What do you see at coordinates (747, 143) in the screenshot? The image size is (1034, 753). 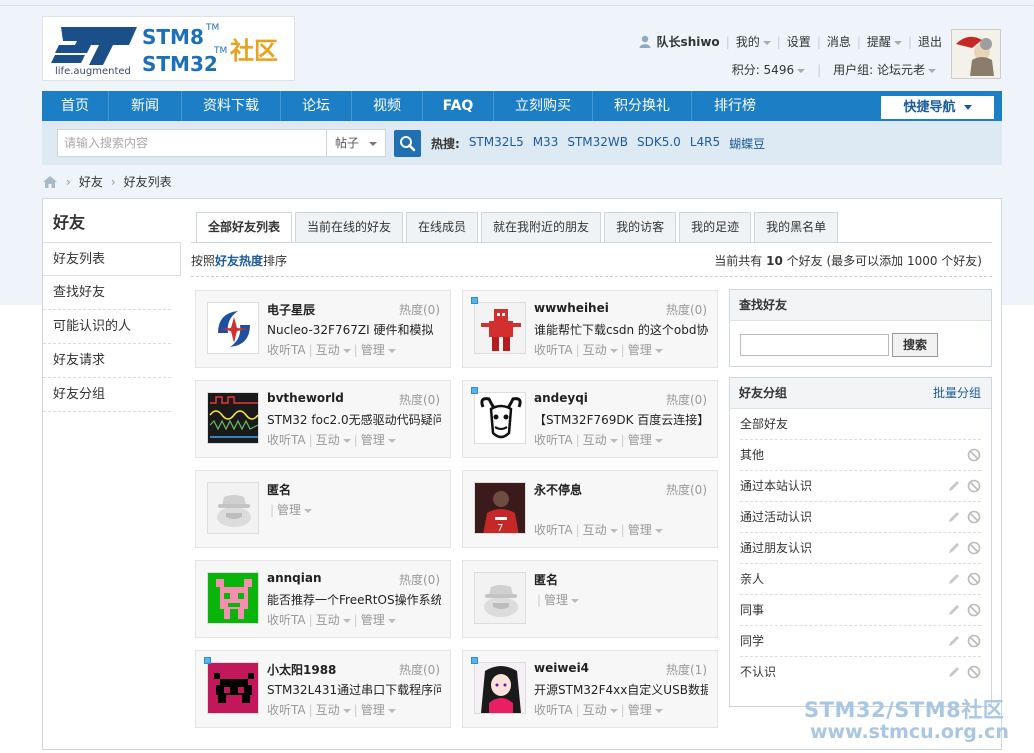 I see `hot-term-link: 蝴蝶豆` at bounding box center [747, 143].